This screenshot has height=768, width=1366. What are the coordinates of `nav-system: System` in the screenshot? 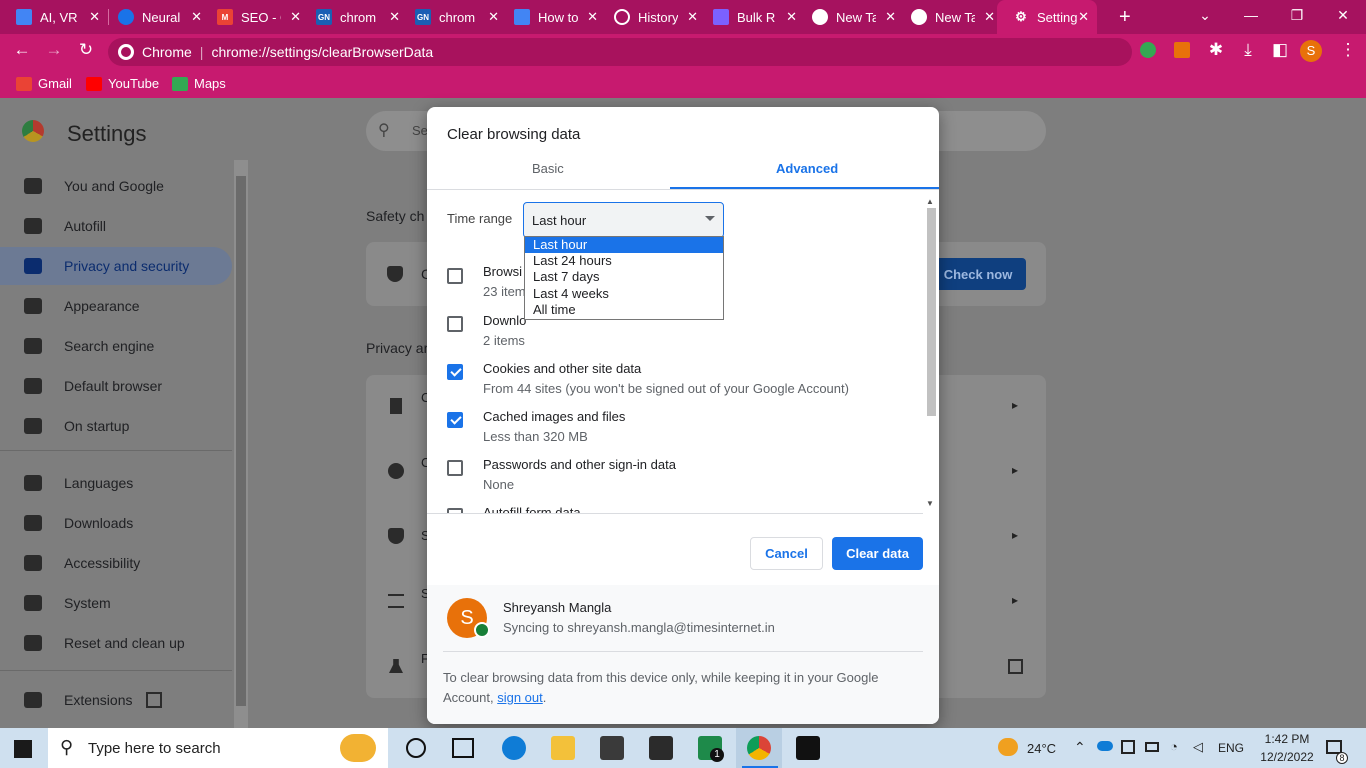 It's located at (116, 603).